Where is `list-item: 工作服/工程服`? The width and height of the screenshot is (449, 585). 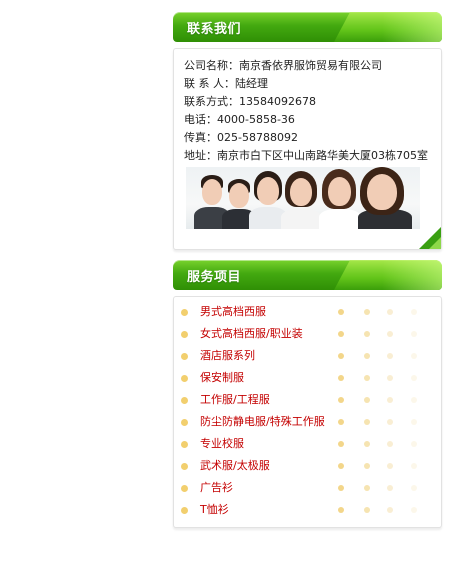
list-item: 工作服/工程服 is located at coordinates (307, 400).